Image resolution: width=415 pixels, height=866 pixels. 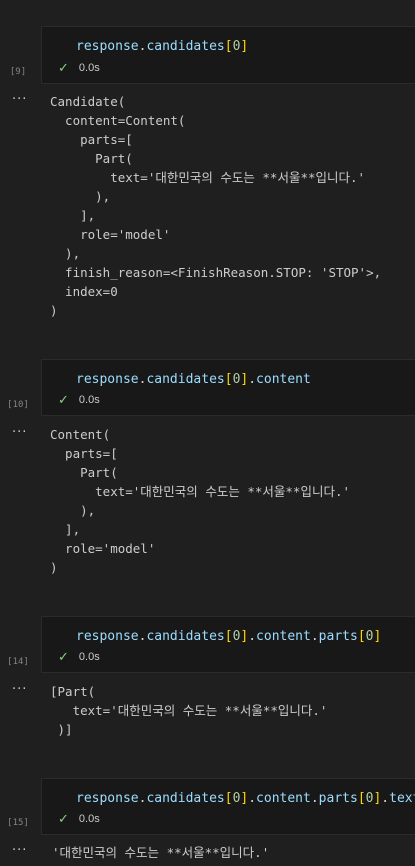 What do you see at coordinates (18, 72) in the screenshot?
I see `execution-count: [9]` at bounding box center [18, 72].